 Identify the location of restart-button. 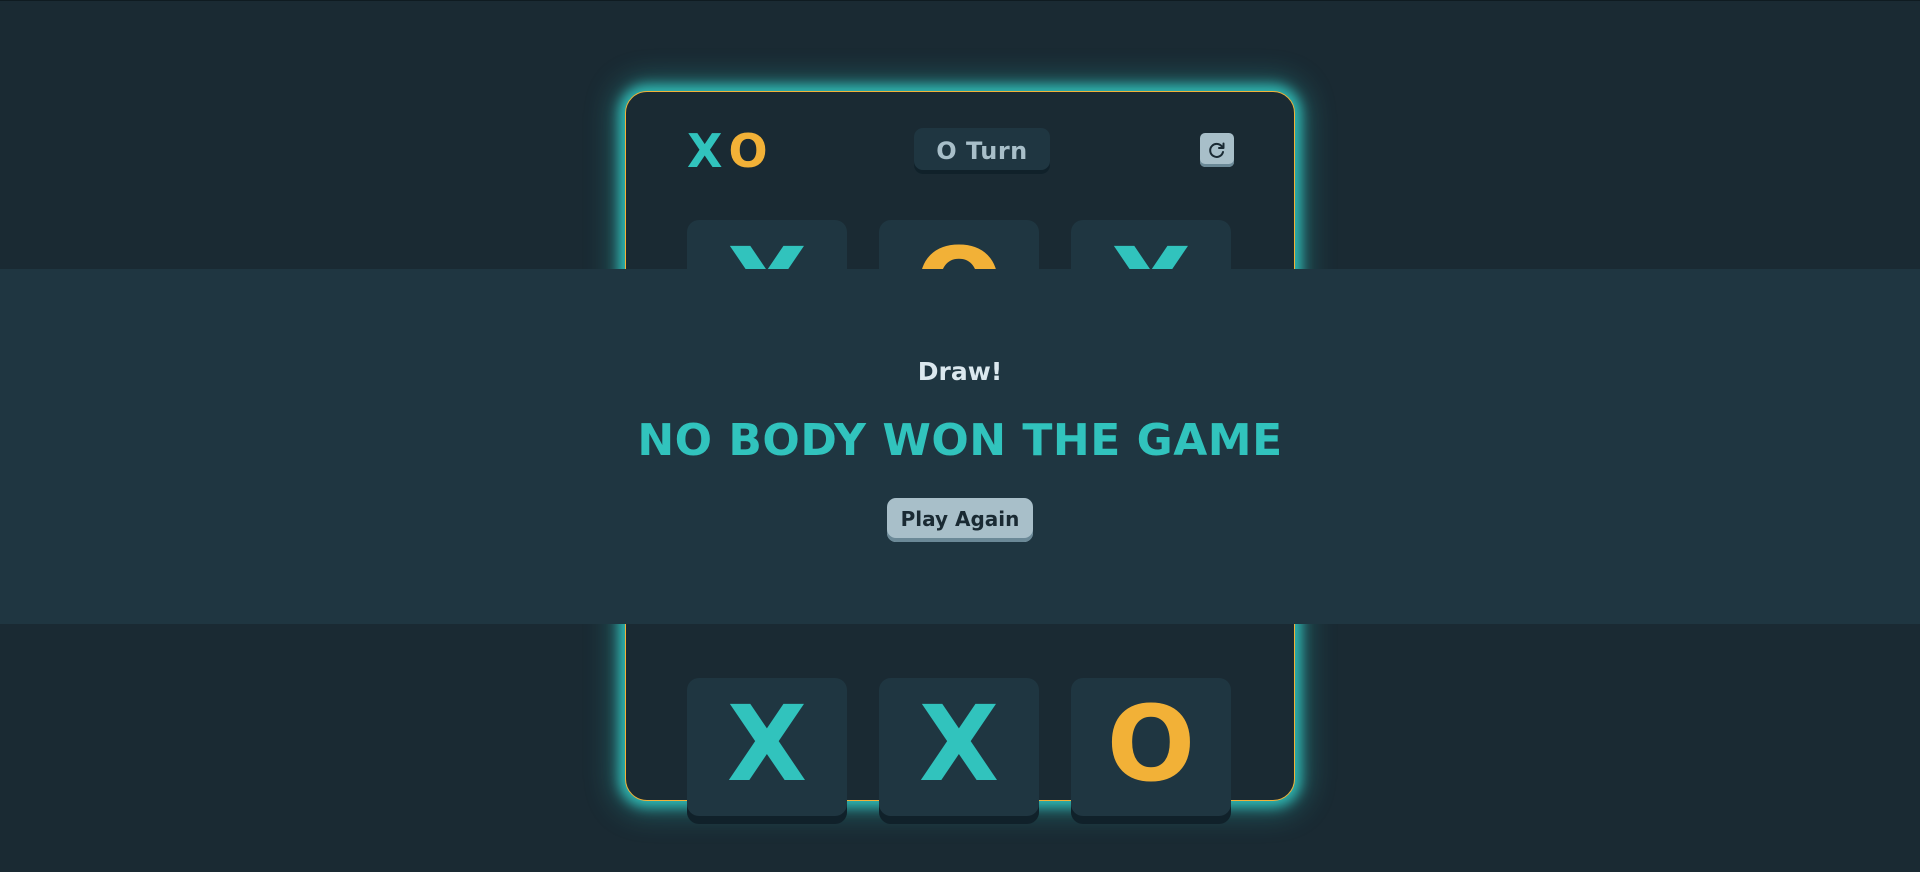
(1217, 150).